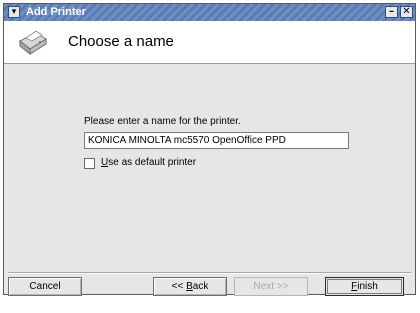 The width and height of the screenshot is (420, 313). What do you see at coordinates (45, 286) in the screenshot?
I see `cancel-button: Cancel` at bounding box center [45, 286].